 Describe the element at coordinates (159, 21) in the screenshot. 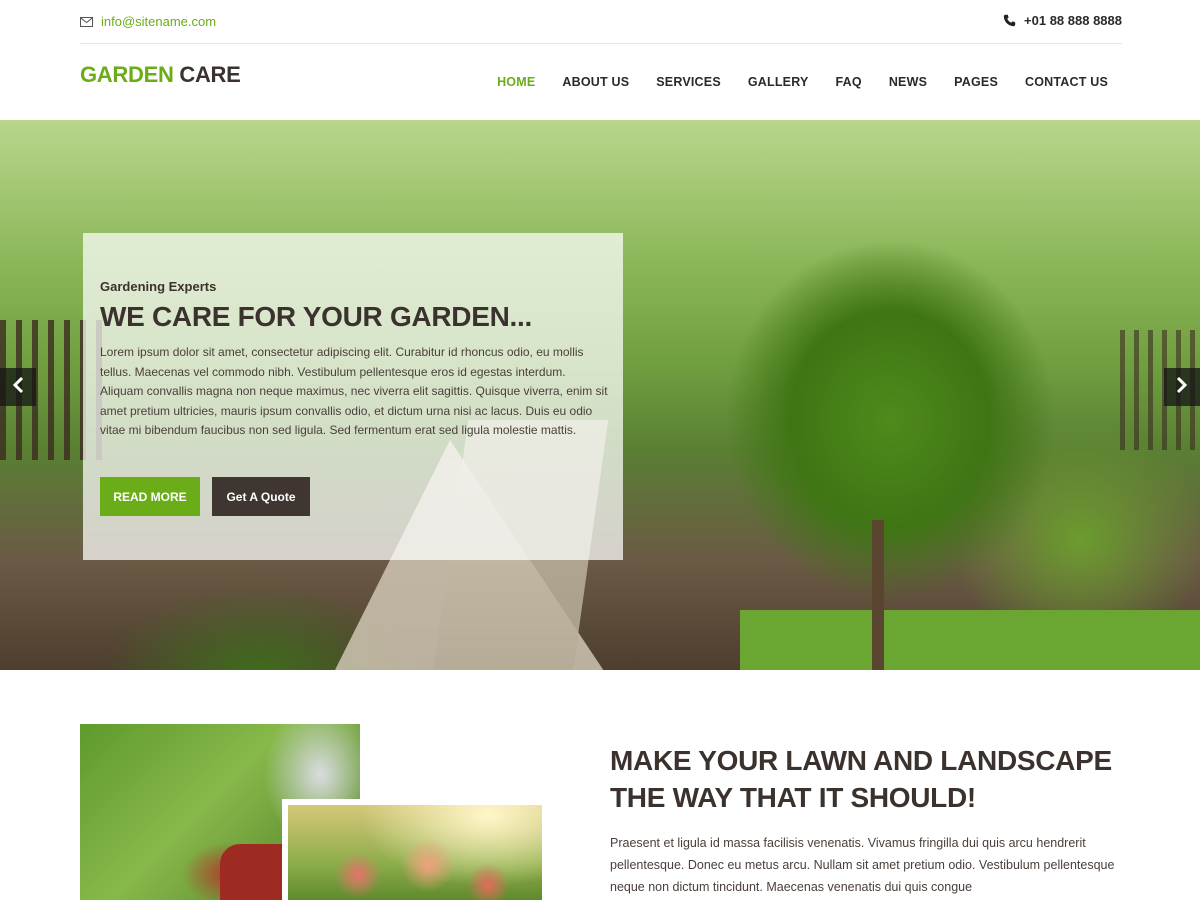

I see `email-text: info@sitename.com` at that location.